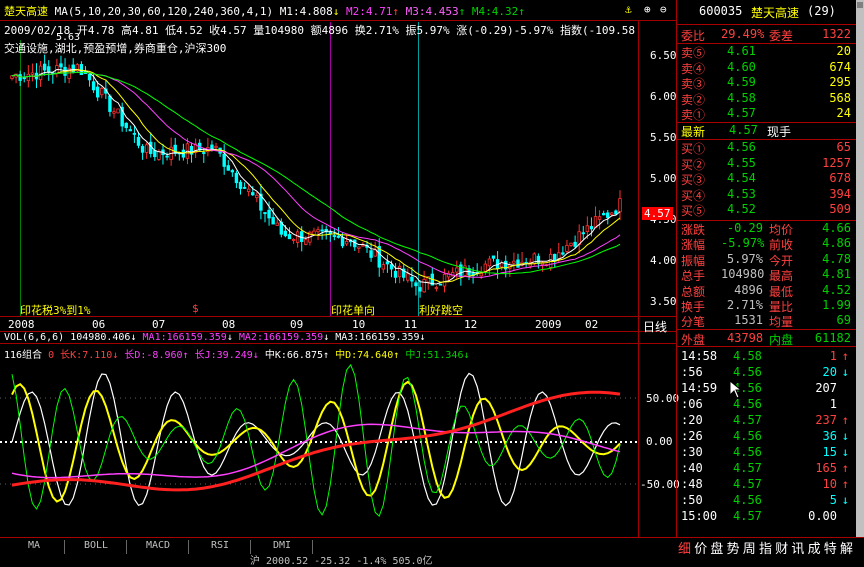 The image size is (864, 567). I want to click on panel-tab: 盘, so click(716, 547).